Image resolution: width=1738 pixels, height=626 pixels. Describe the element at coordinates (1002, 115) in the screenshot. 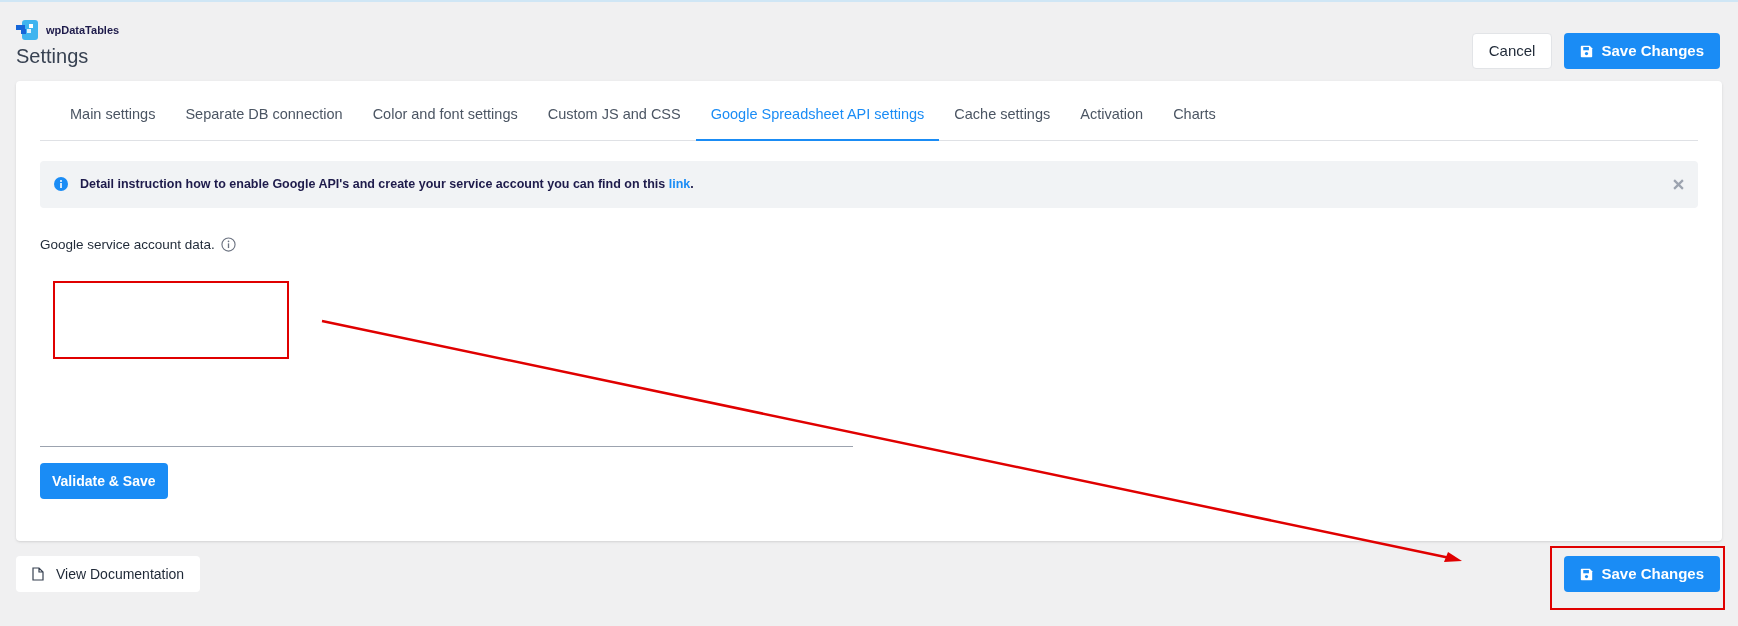

I see `tab: Cache settings` at that location.